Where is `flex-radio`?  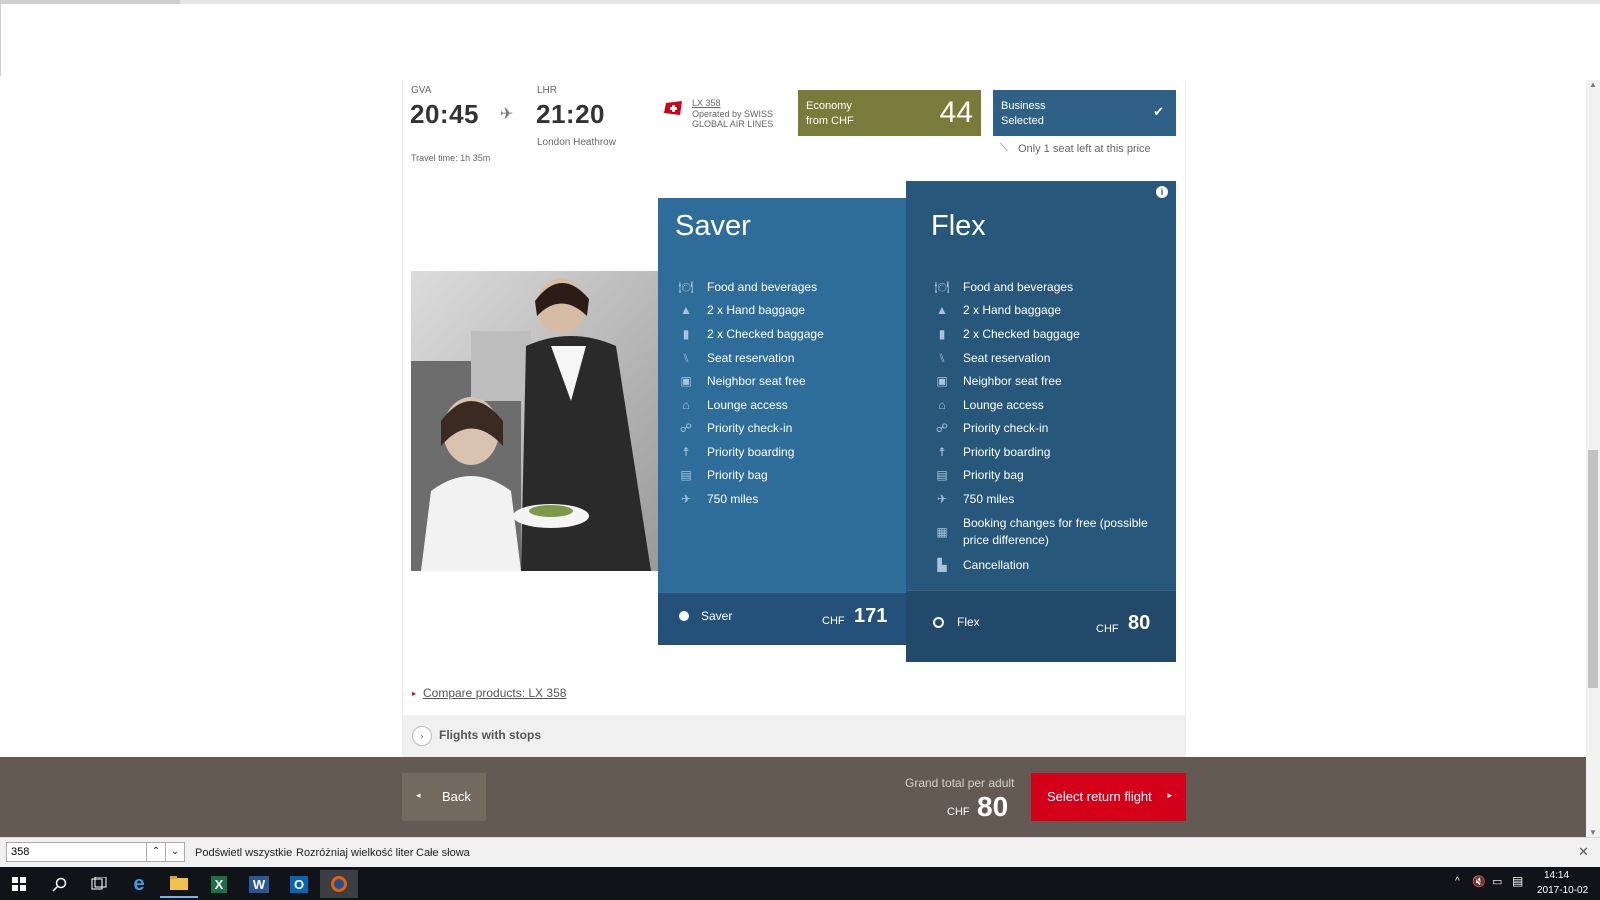 flex-radio is located at coordinates (938, 622).